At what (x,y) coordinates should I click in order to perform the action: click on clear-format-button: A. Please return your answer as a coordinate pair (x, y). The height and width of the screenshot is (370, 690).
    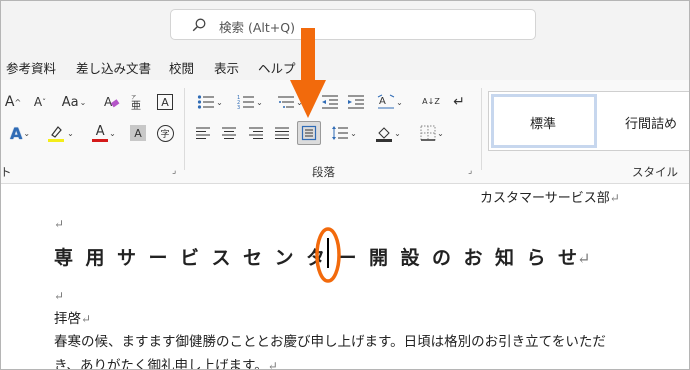
    Looking at the image, I should click on (112, 102).